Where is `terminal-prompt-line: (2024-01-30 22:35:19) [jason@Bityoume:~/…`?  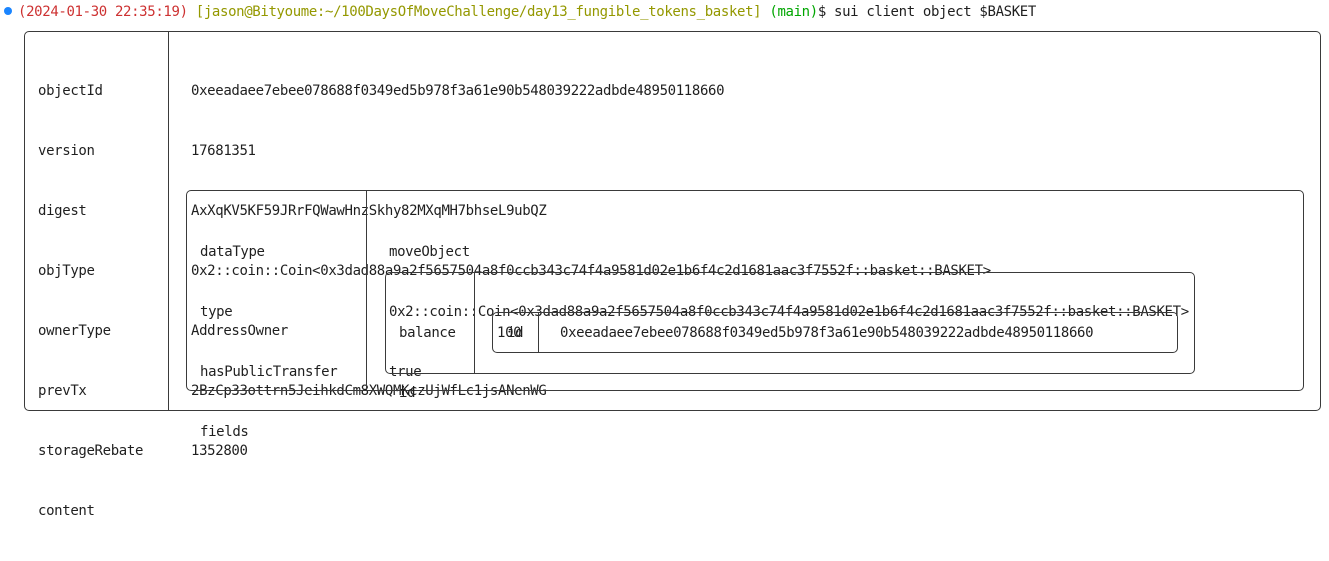 terminal-prompt-line: (2024-01-30 22:35:19) [jason@Bityoume:~/… is located at coordinates (520, 12).